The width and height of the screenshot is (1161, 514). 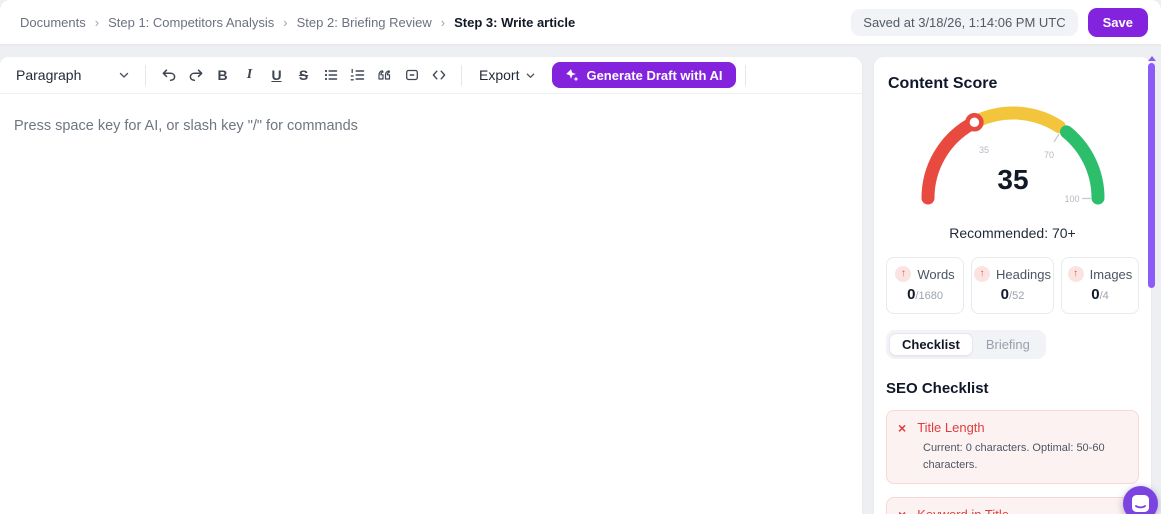 What do you see at coordinates (1111, 274) in the screenshot?
I see `stat-label: Images` at bounding box center [1111, 274].